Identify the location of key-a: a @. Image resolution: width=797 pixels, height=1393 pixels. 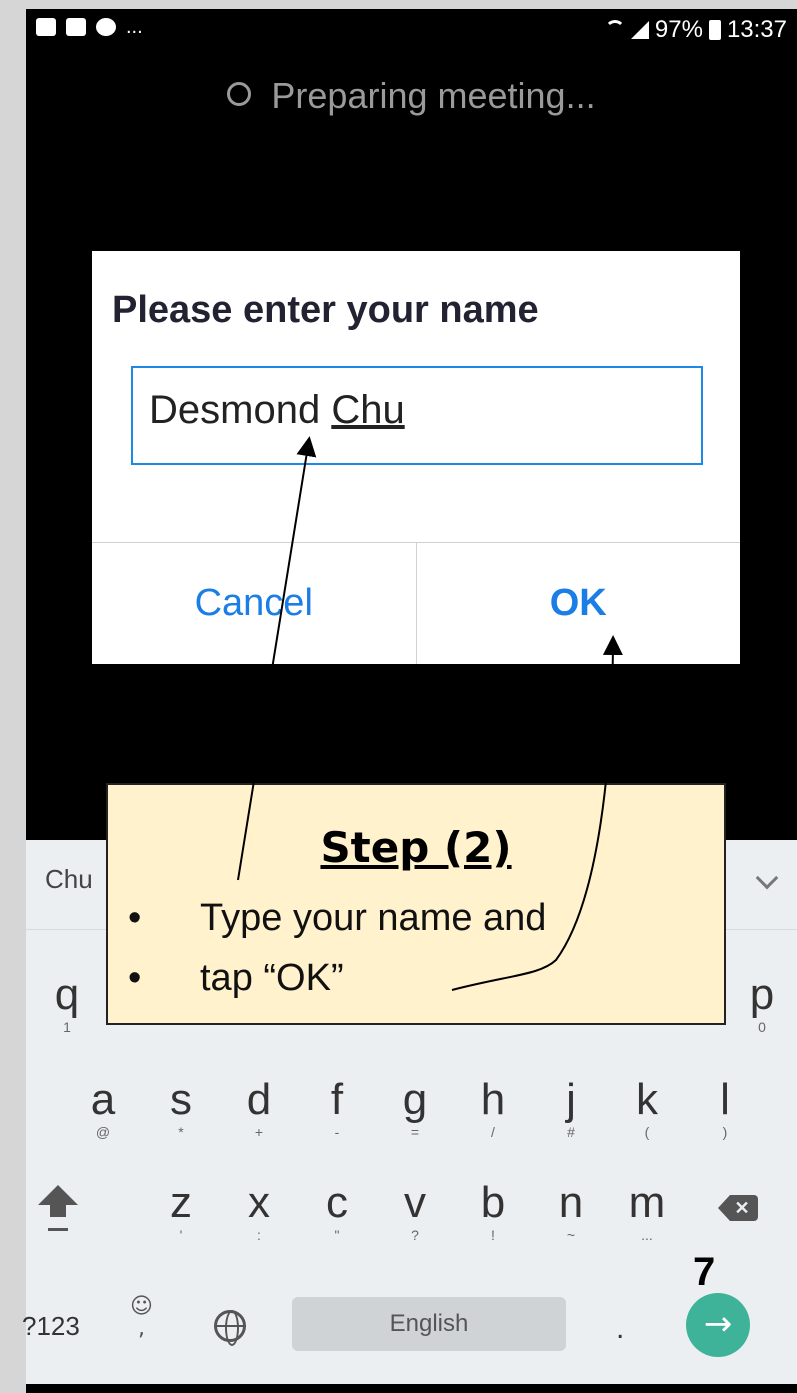
(103, 1107).